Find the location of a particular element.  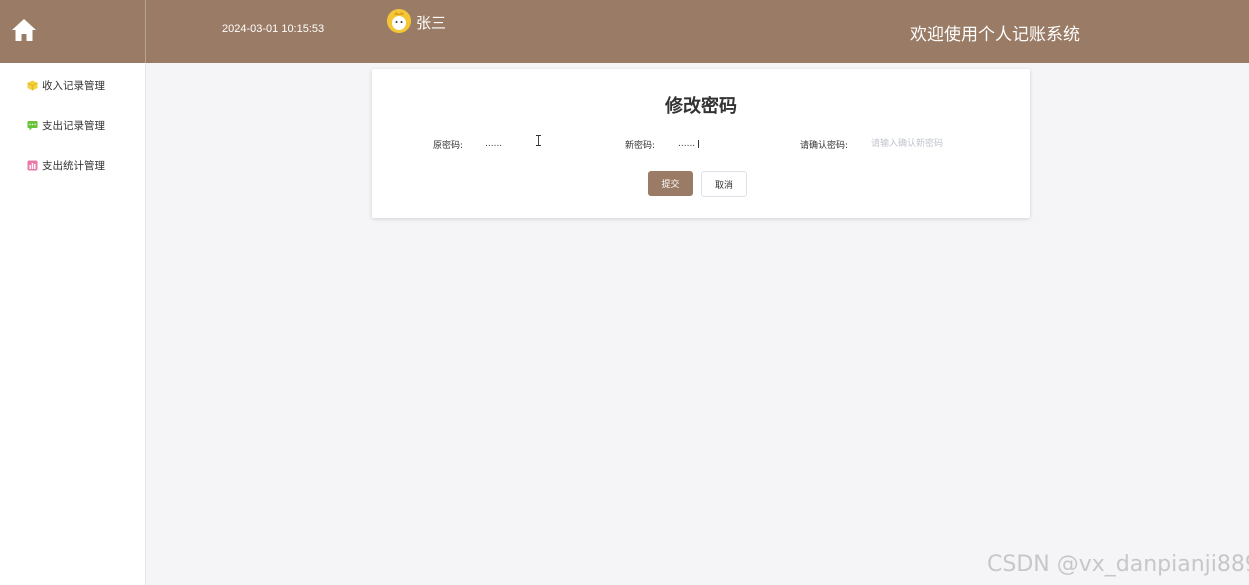

confirm-password-label: 请确认密码: is located at coordinates (824, 146).